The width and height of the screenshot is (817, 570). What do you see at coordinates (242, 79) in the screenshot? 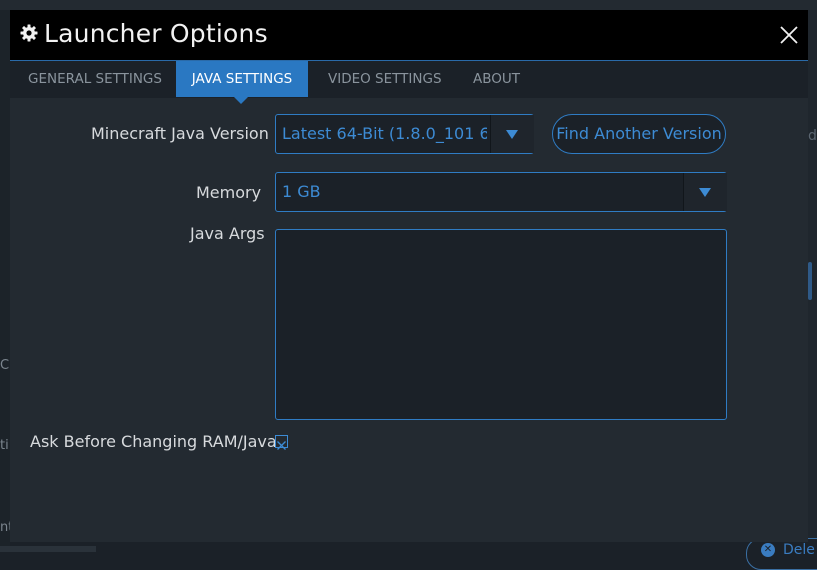
I see `tab-java-settings: JAVA SETTINGS` at bounding box center [242, 79].